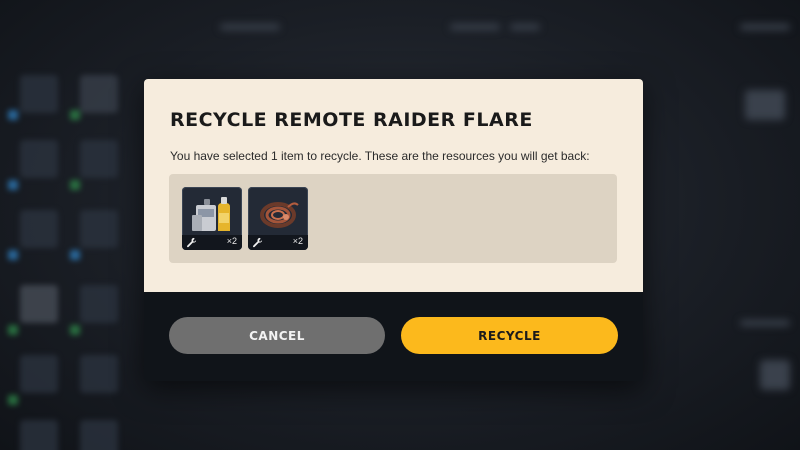 The height and width of the screenshot is (450, 800). Describe the element at coordinates (277, 335) in the screenshot. I see `cancel-button: CANCEL` at that location.